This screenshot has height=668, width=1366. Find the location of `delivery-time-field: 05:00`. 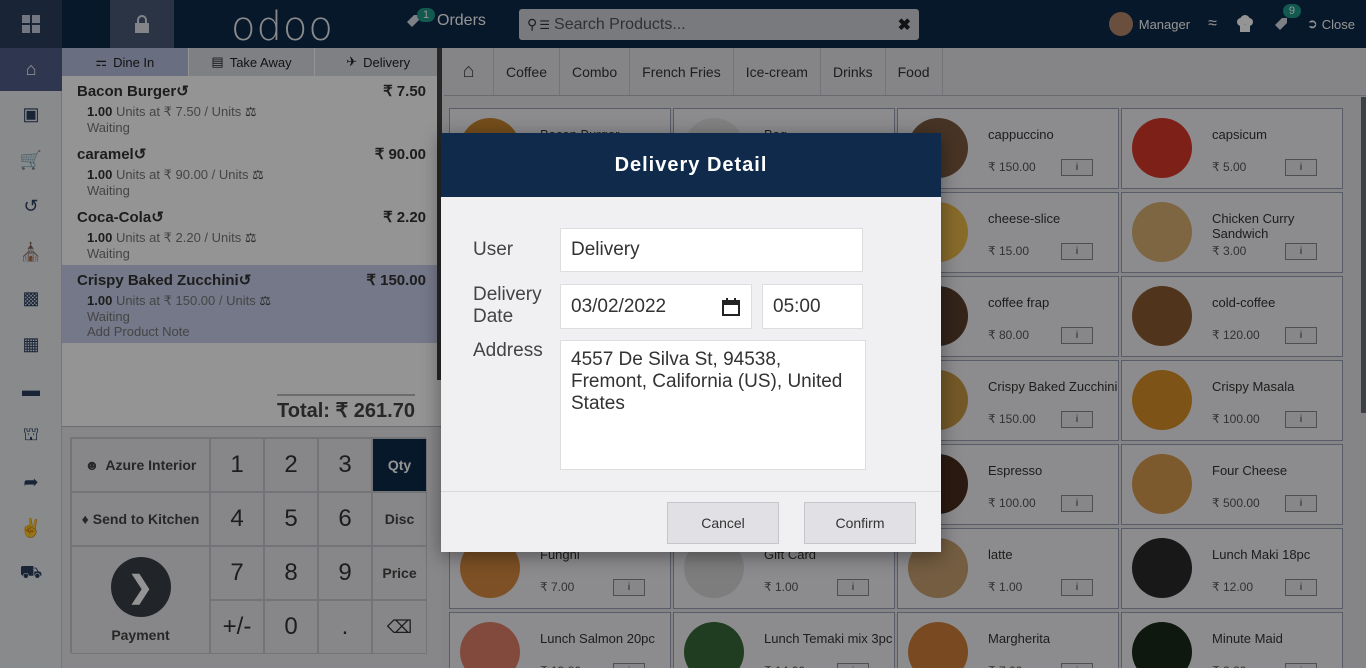

delivery-time-field: 05:00 is located at coordinates (812, 306).